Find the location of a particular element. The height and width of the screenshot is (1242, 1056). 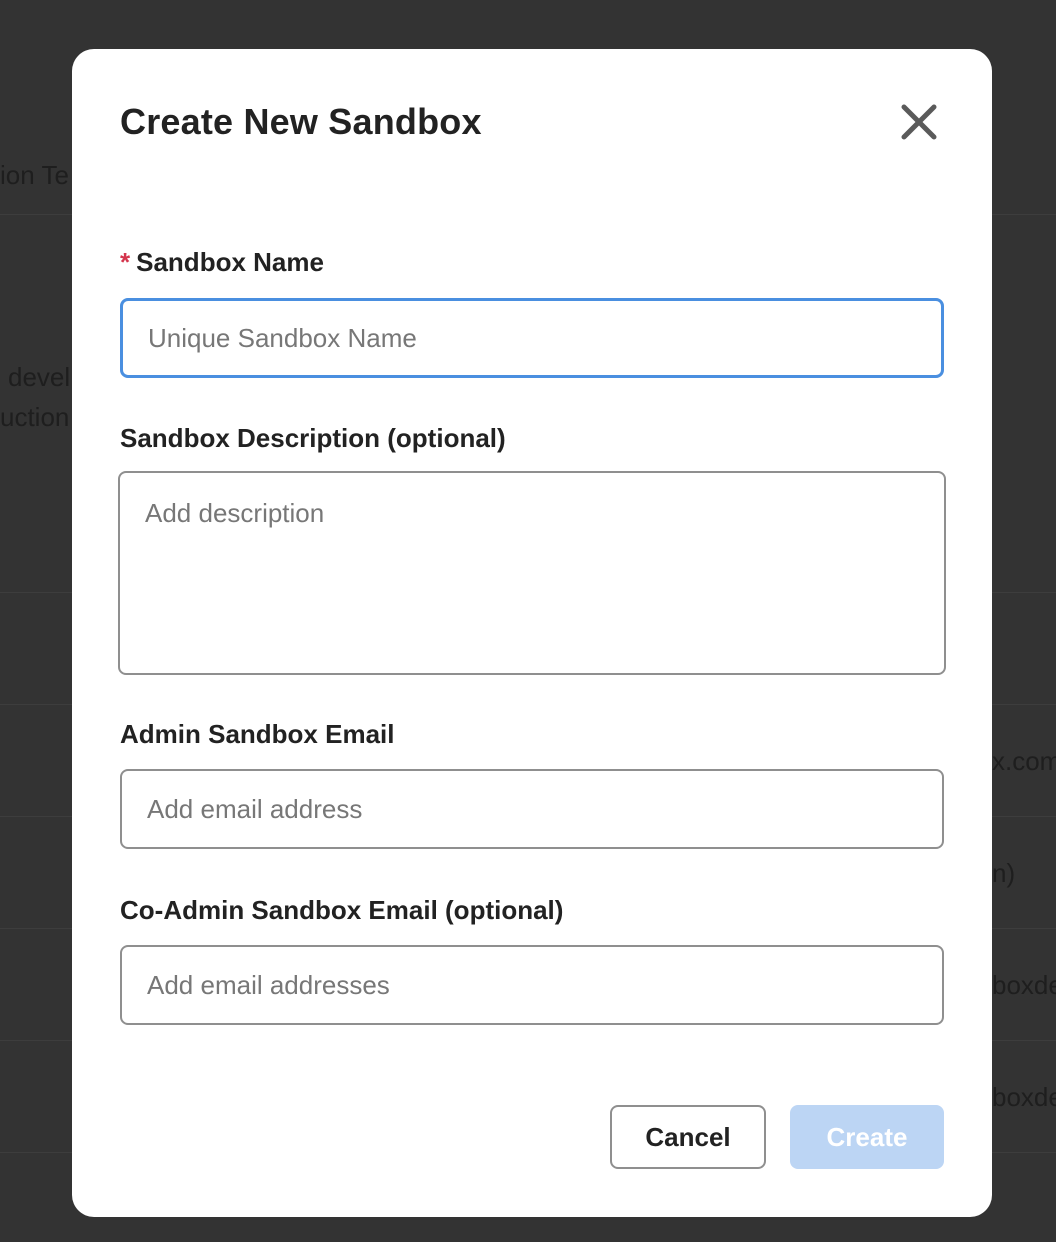

close-button is located at coordinates (919, 122).